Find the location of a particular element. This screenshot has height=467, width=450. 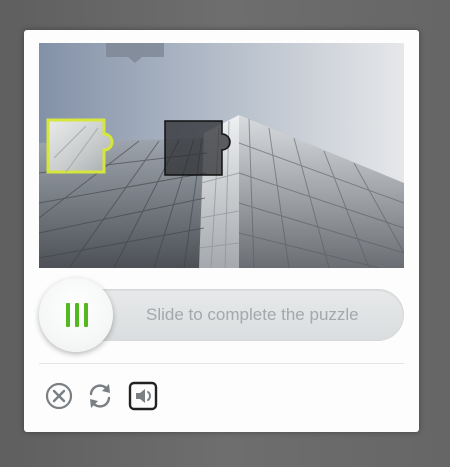

grip-lines-icon is located at coordinates (77, 315).